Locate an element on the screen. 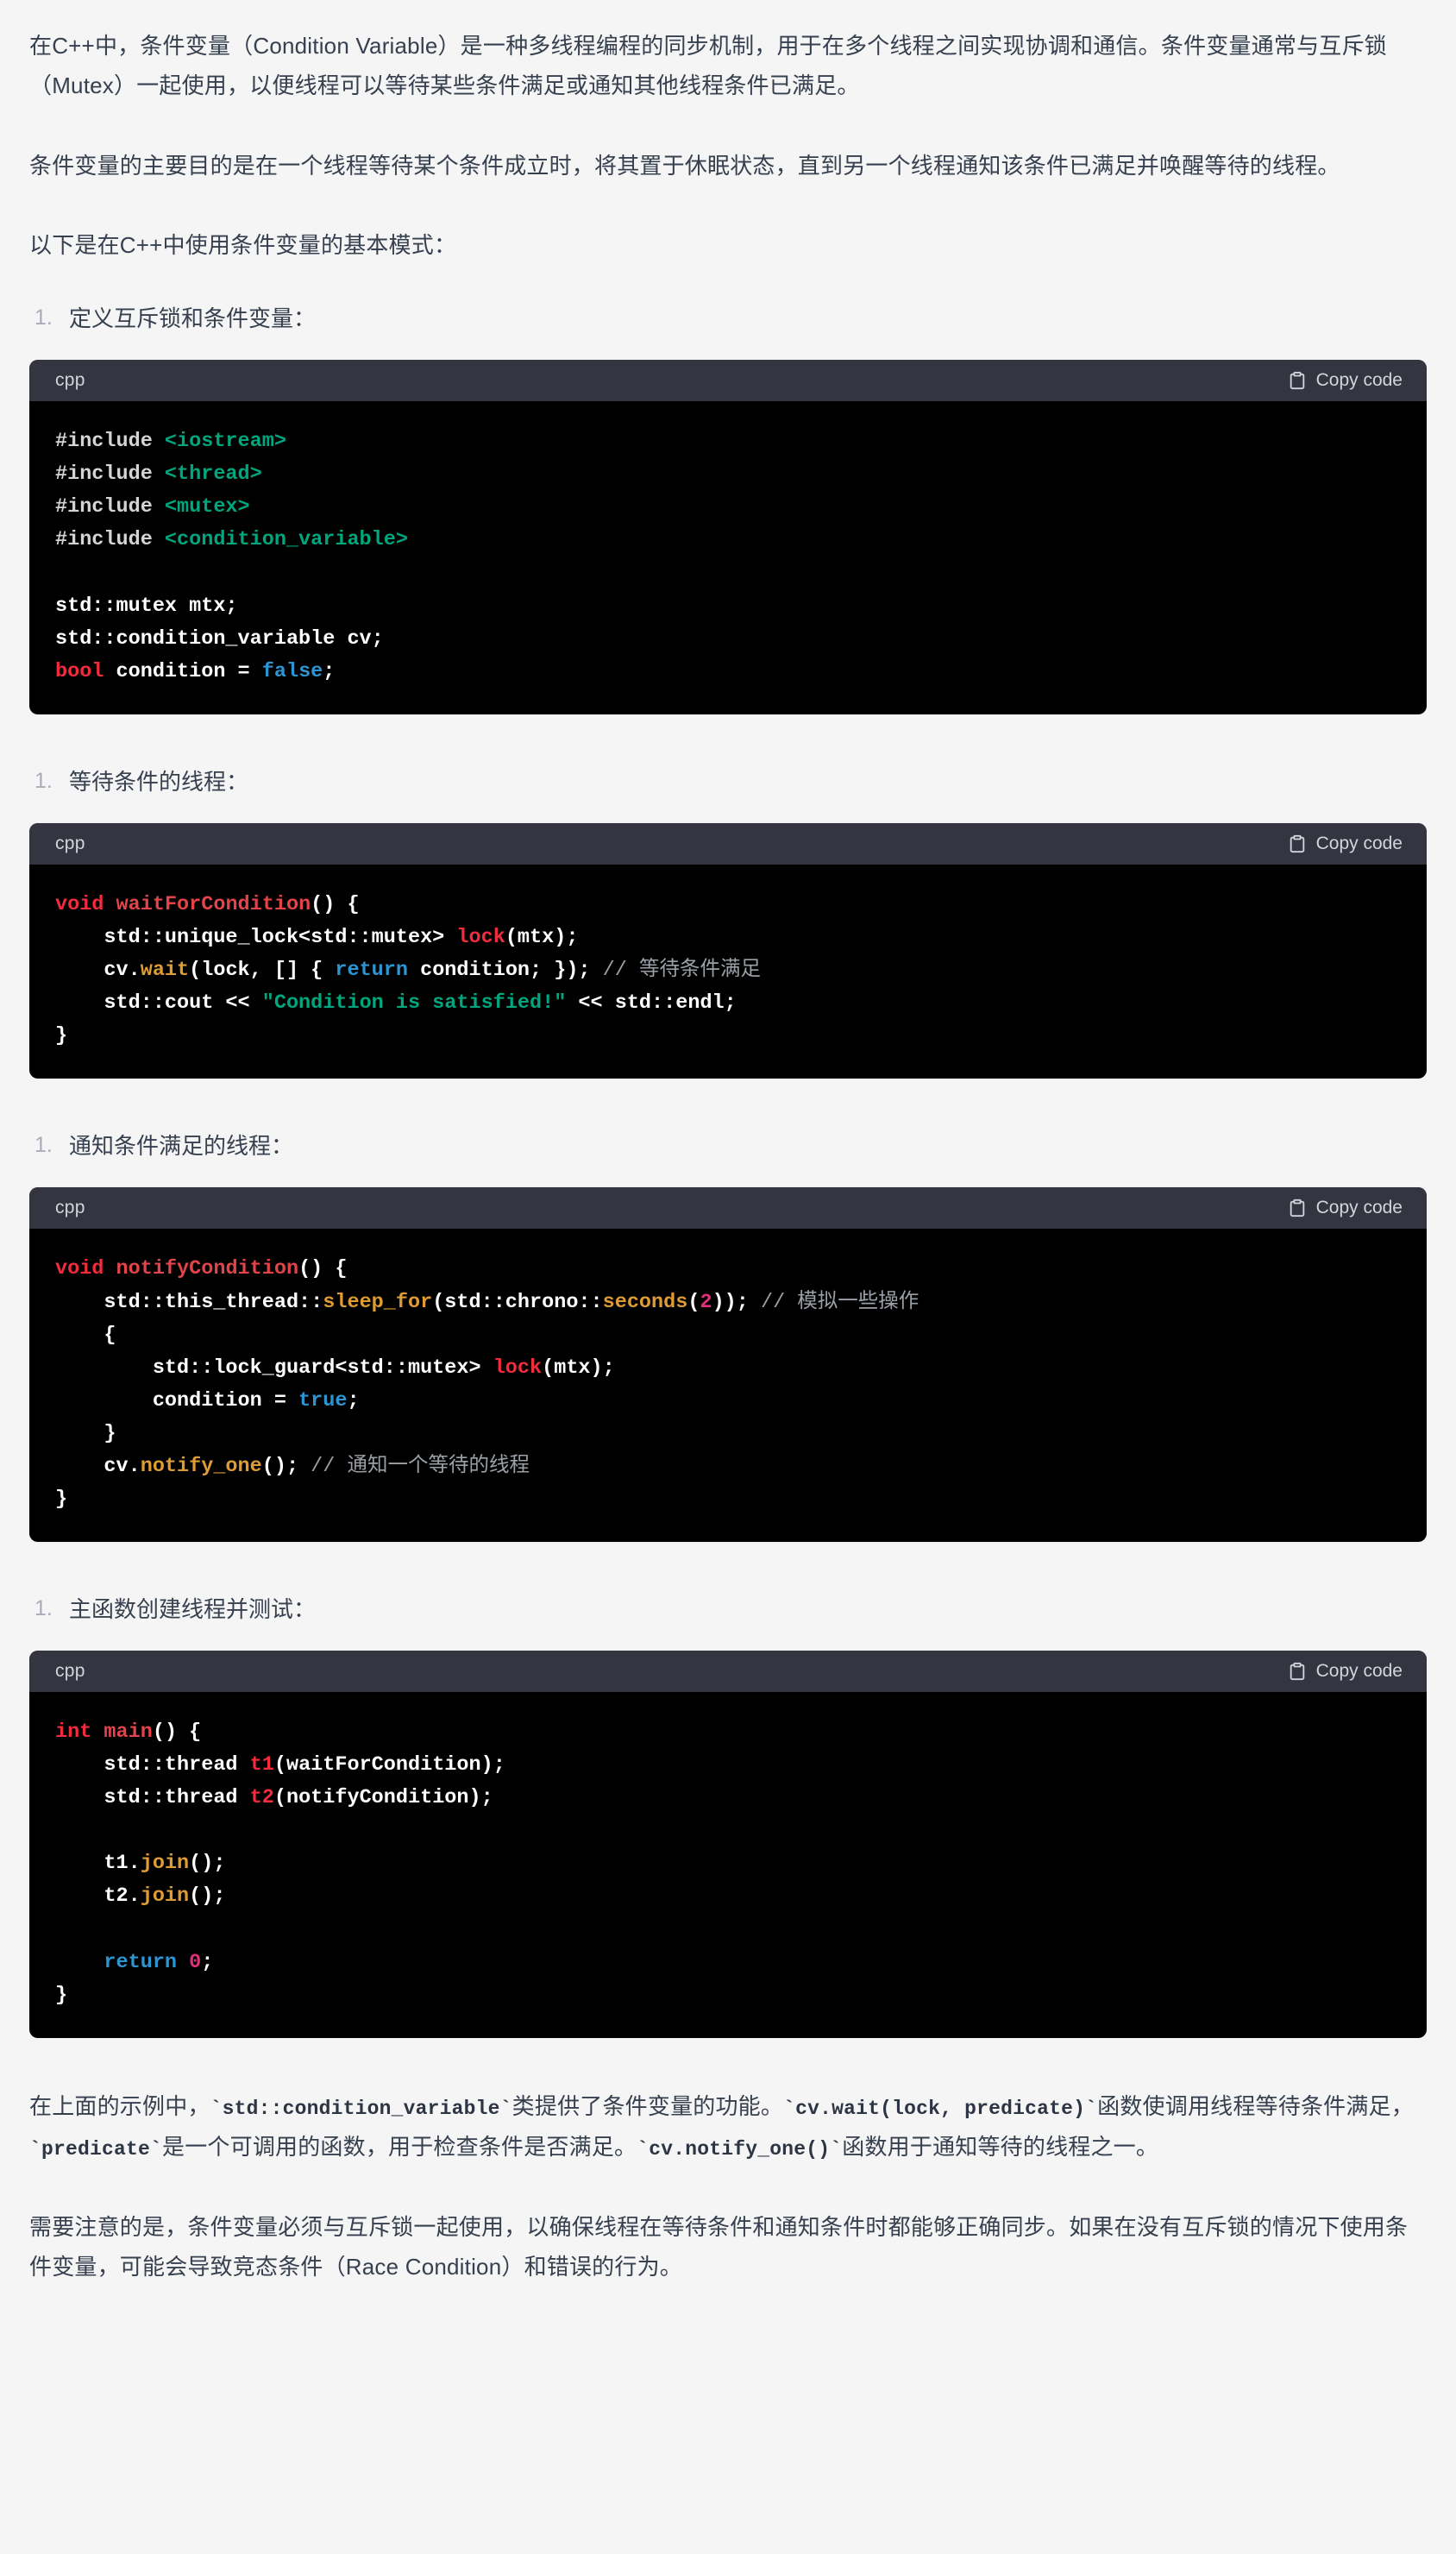  code-token: notifyCondition is located at coordinates (208, 1269).